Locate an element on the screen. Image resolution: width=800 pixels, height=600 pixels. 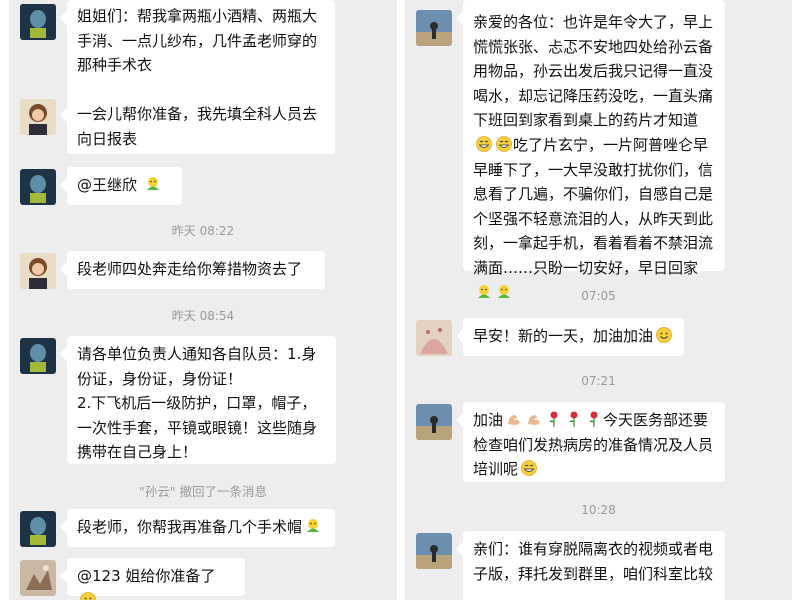
message-text: 早安！新的一天，加油加油 is located at coordinates (563, 336).